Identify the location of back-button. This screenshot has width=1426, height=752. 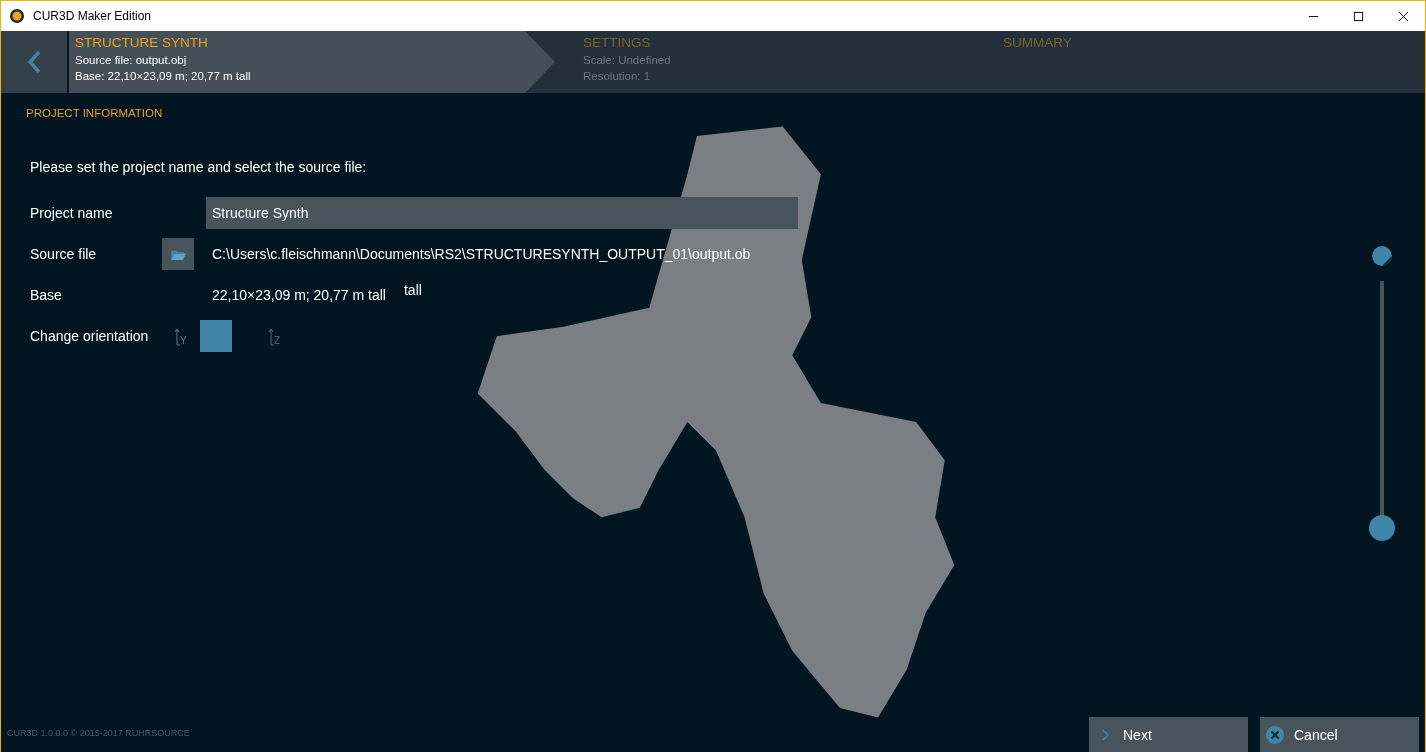
(35, 62).